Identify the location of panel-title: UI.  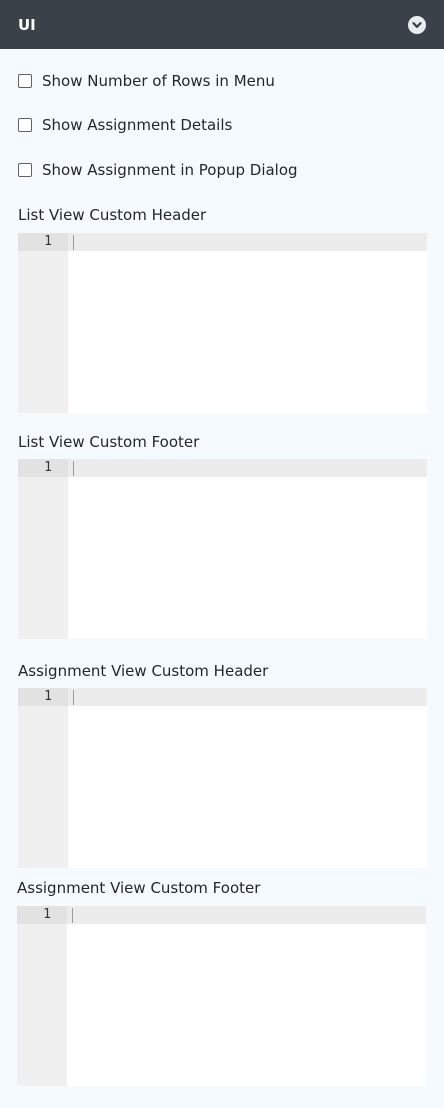
(27, 24).